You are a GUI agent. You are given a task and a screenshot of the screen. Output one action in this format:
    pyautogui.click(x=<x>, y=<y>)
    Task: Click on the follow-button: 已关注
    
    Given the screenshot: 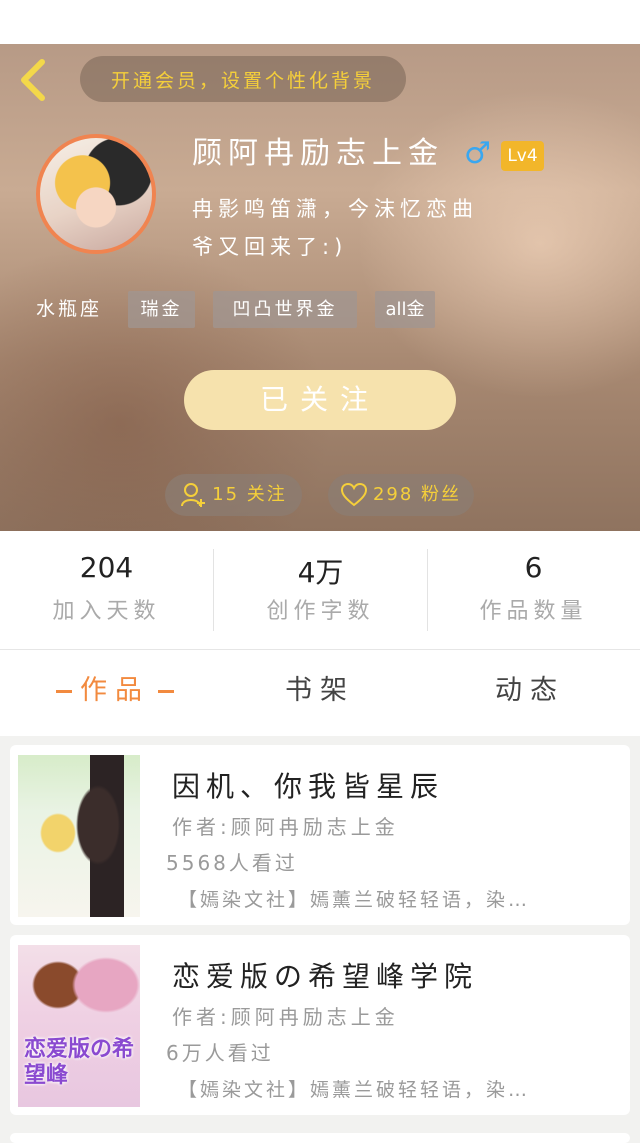 What is the action you would take?
    pyautogui.click(x=320, y=400)
    